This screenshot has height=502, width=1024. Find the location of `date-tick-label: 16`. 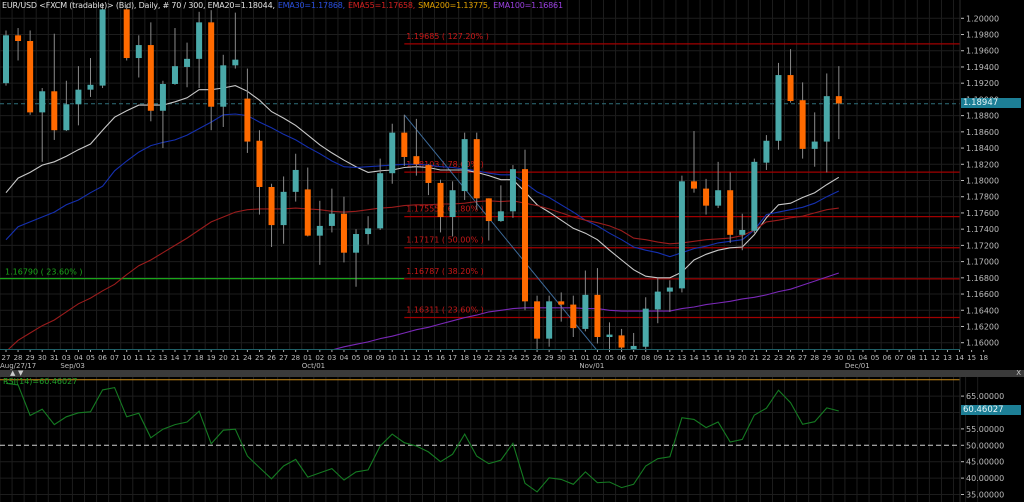

date-tick-label: 16 is located at coordinates (440, 358).